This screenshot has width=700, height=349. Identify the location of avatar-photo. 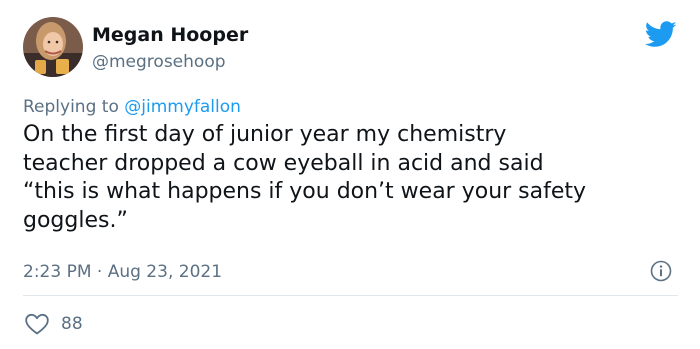
(53, 47).